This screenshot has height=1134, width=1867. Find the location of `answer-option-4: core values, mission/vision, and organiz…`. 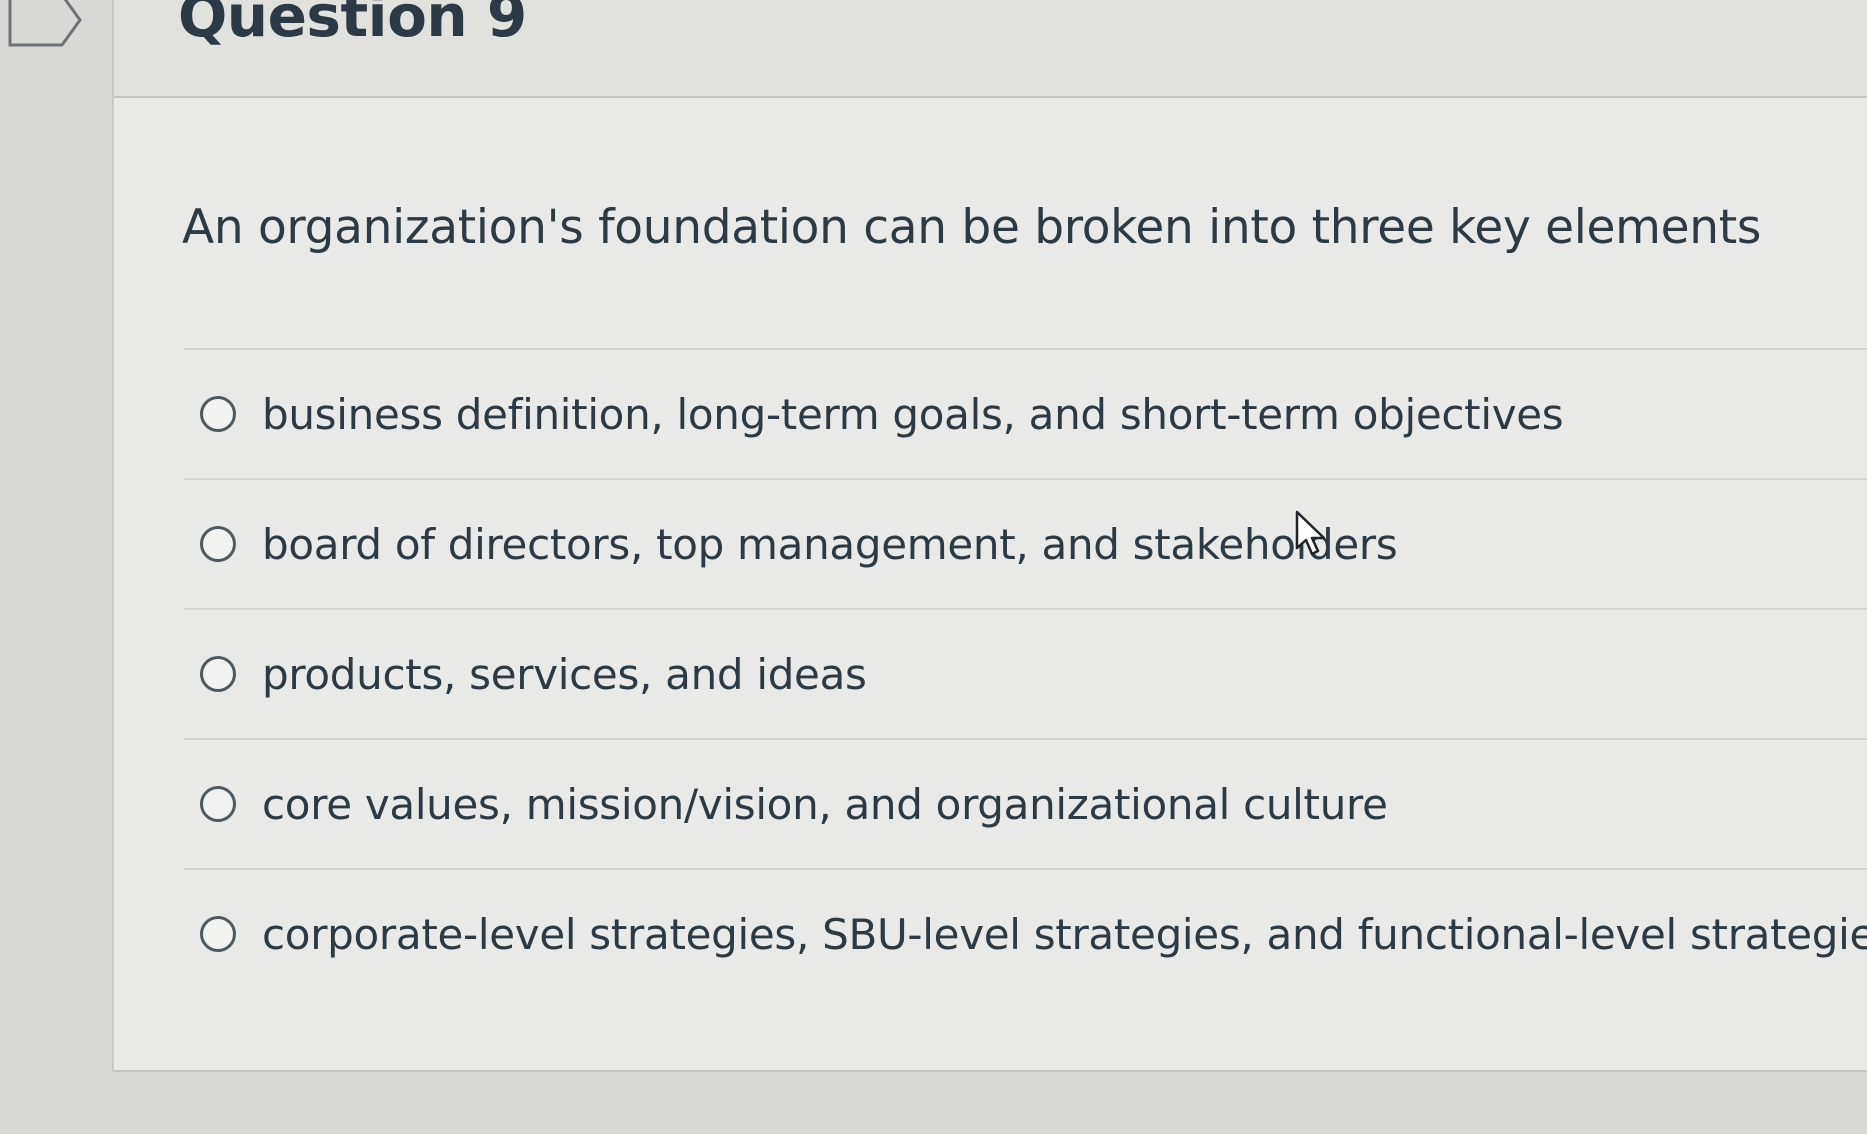

answer-option-4: core values, mission/vision, and organiz… is located at coordinates (1025, 804).